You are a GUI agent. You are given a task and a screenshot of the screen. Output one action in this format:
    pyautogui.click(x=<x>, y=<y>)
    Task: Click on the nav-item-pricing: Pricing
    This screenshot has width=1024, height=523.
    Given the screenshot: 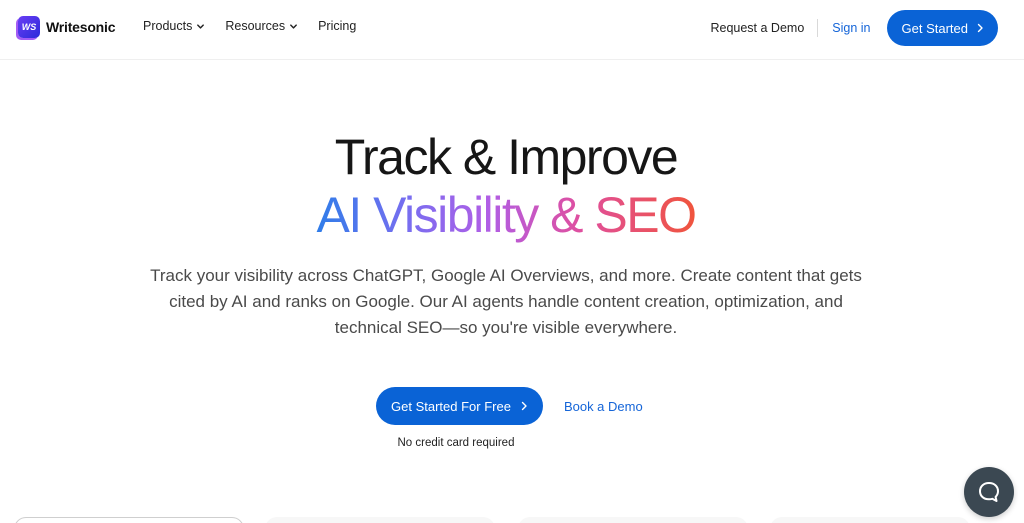 What is the action you would take?
    pyautogui.click(x=337, y=26)
    